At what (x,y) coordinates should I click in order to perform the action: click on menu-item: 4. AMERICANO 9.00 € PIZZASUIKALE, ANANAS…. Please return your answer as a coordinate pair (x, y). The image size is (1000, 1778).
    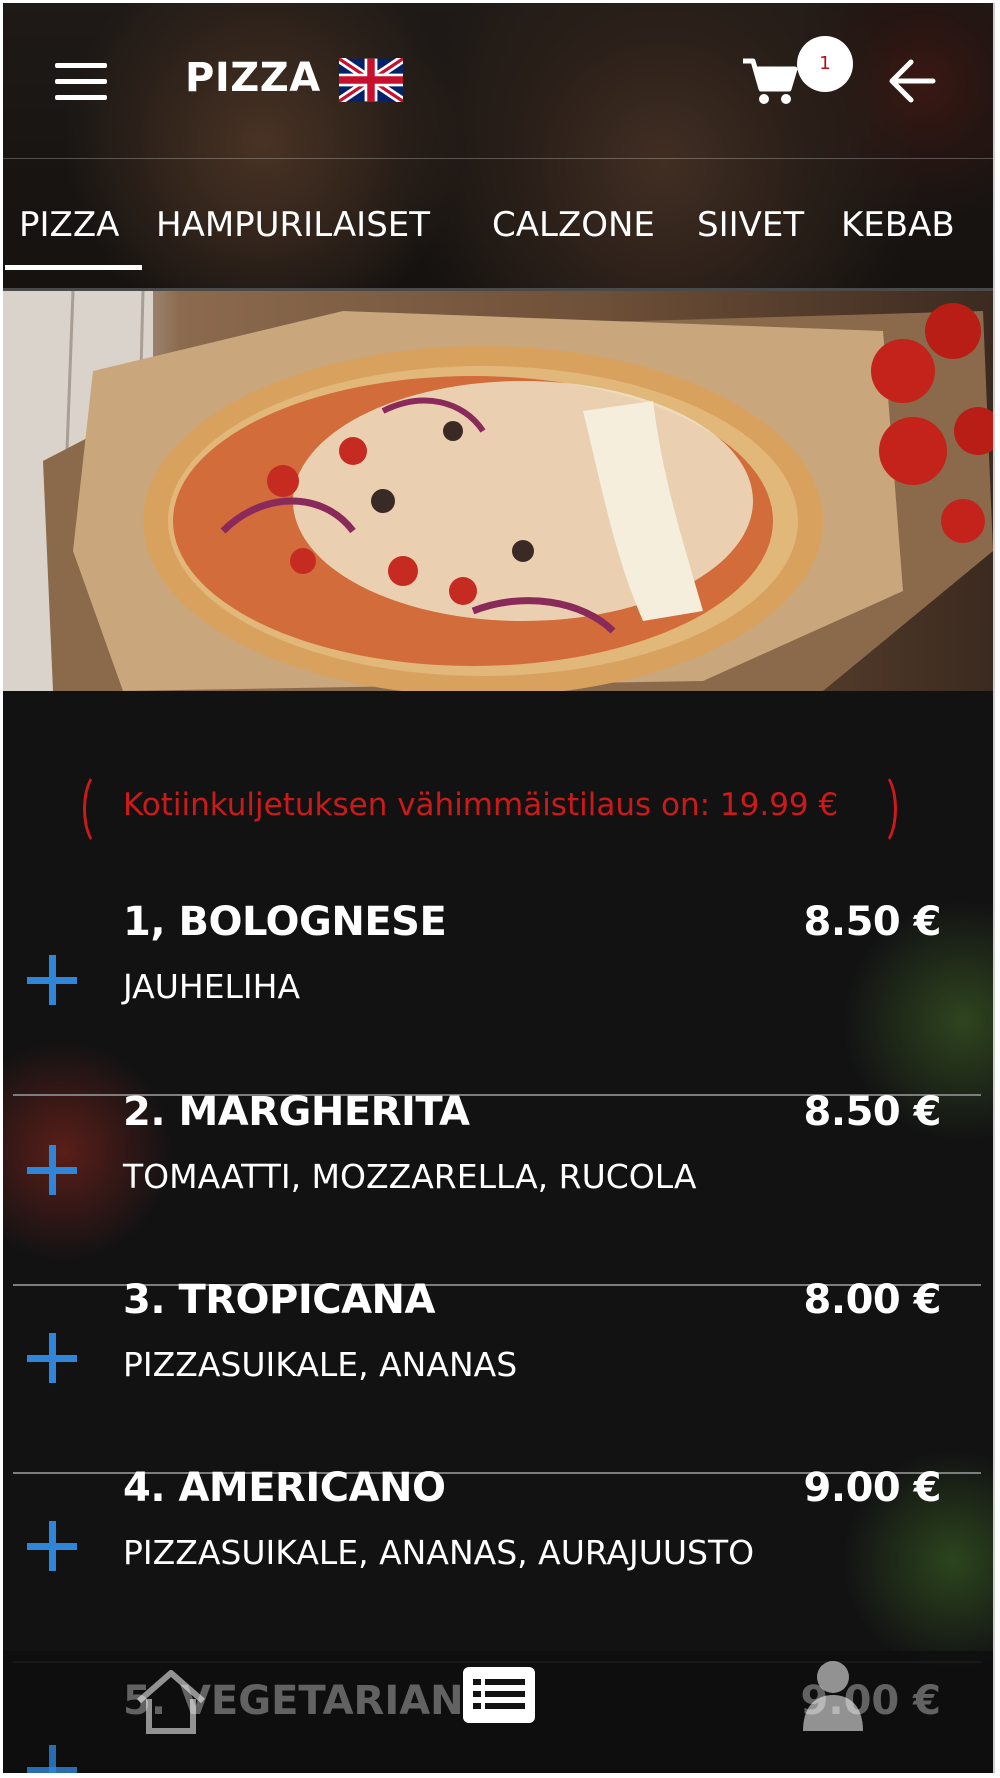
    Looking at the image, I should click on (498, 1533).